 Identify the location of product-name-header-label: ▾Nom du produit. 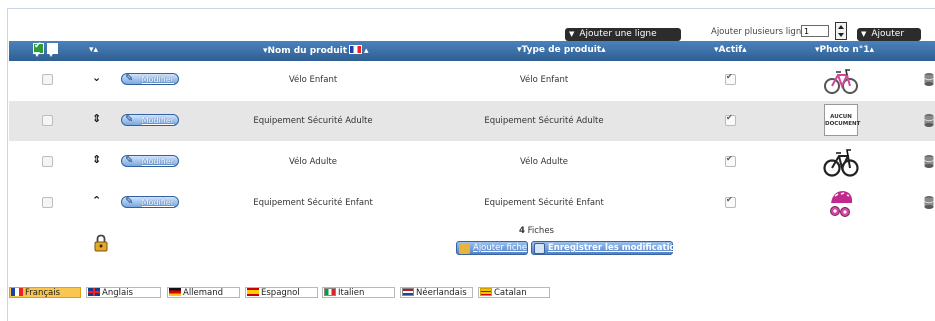
(305, 51).